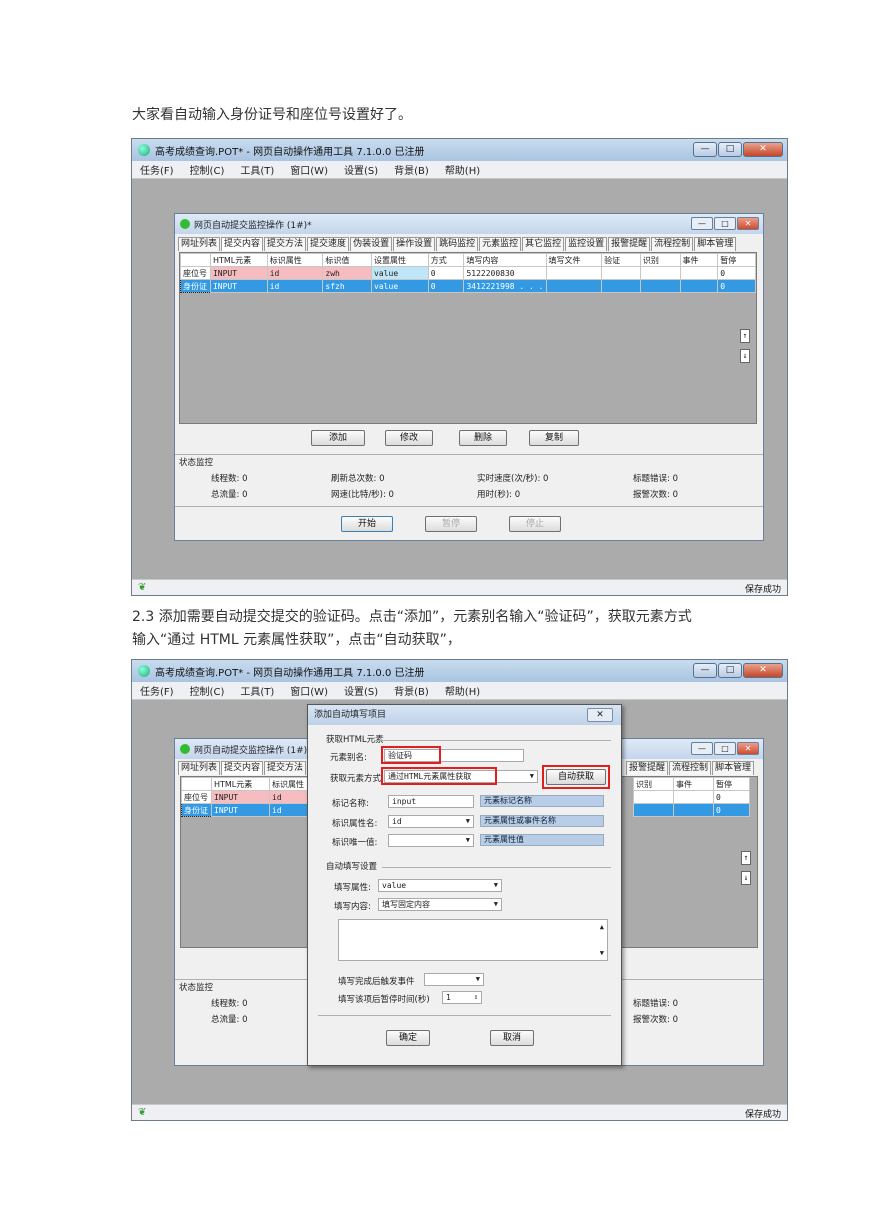 The width and height of the screenshot is (869, 1228). I want to click on grid-corner, so click(196, 784).